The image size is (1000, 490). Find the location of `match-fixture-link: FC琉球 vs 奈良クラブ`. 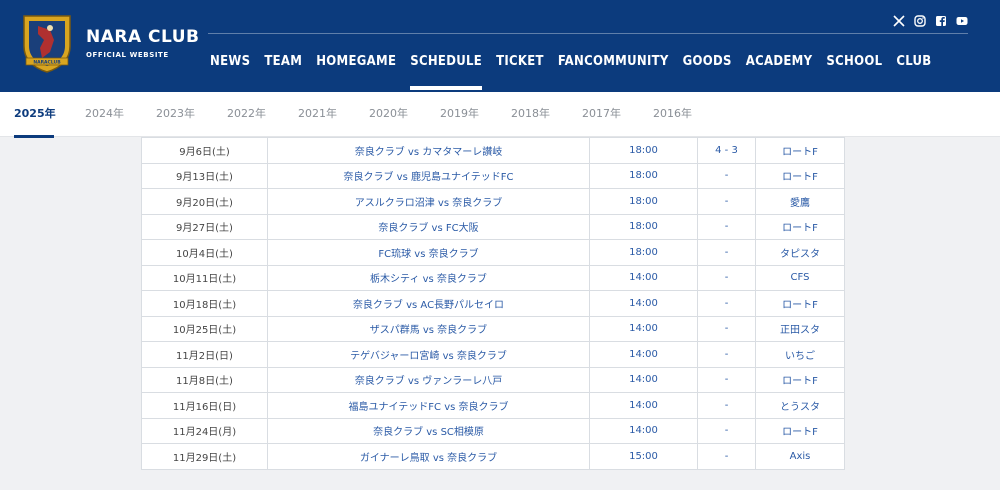

match-fixture-link: FC琉球 vs 奈良クラブ is located at coordinates (428, 252).